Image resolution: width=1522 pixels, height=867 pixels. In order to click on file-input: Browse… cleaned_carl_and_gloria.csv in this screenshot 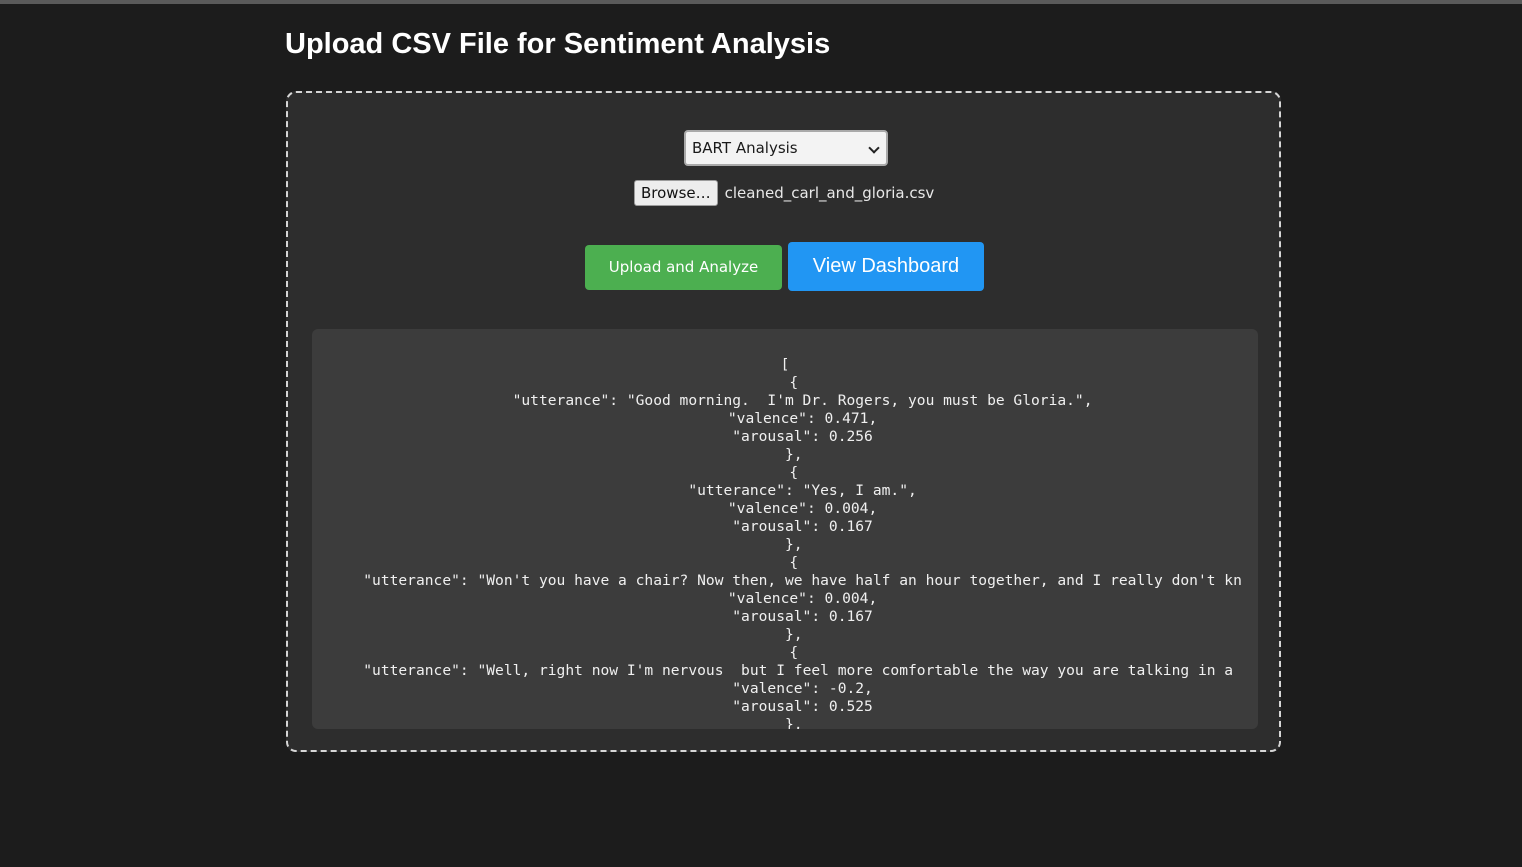, I will do `click(784, 193)`.